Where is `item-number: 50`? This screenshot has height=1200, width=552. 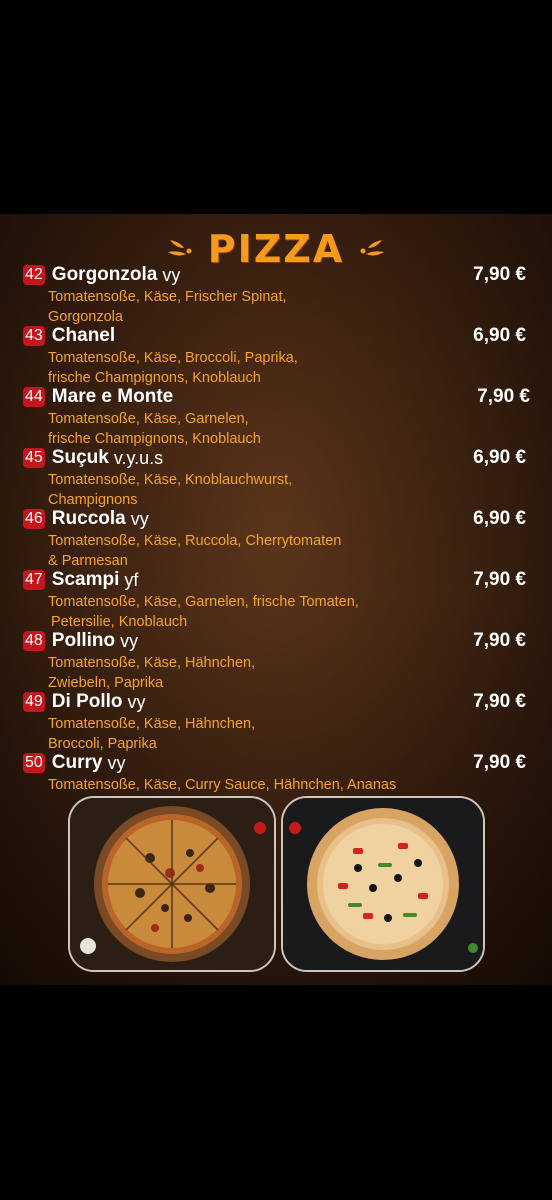
item-number: 50 is located at coordinates (34, 763).